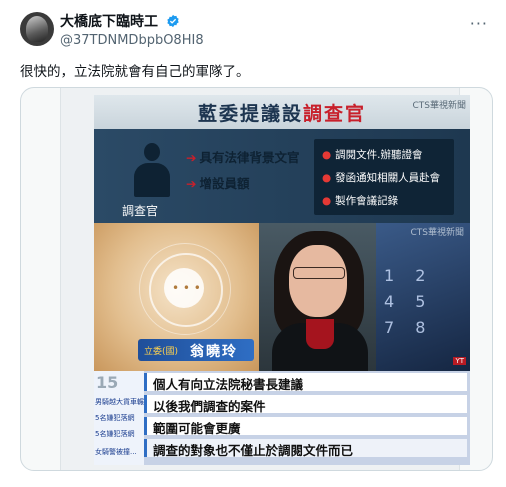 Image resolution: width=506 pixels, height=487 pixels. Describe the element at coordinates (135, 72) in the screenshot. I see `tweet-text: 很快的，立法院就會有自己的軍隊了。` at that location.